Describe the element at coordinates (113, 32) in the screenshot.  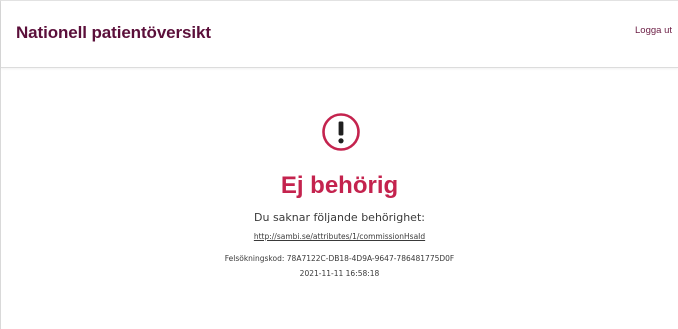
I see `app-title: Nationell patientöversikt` at that location.